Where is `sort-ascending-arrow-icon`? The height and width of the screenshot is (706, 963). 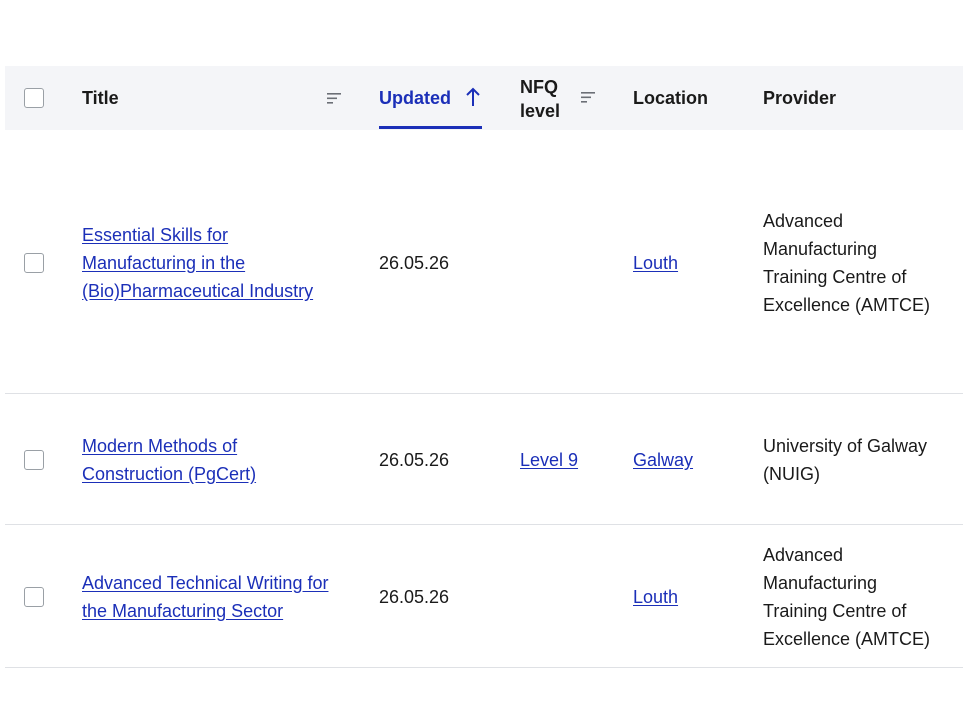 sort-ascending-arrow-icon is located at coordinates (473, 96).